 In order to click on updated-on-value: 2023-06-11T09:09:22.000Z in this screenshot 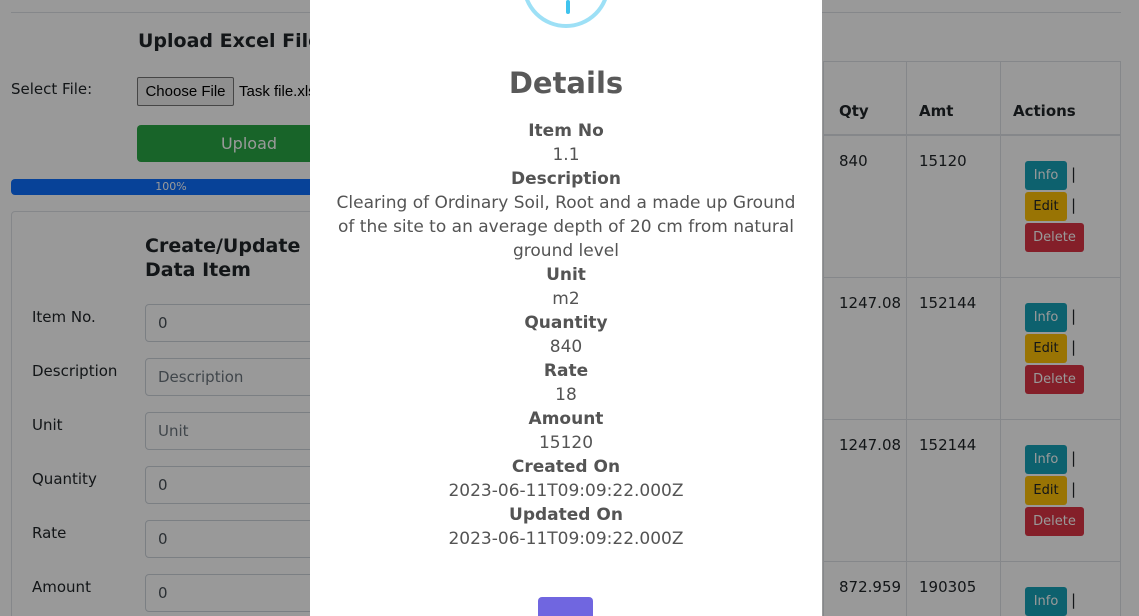, I will do `click(566, 539)`.